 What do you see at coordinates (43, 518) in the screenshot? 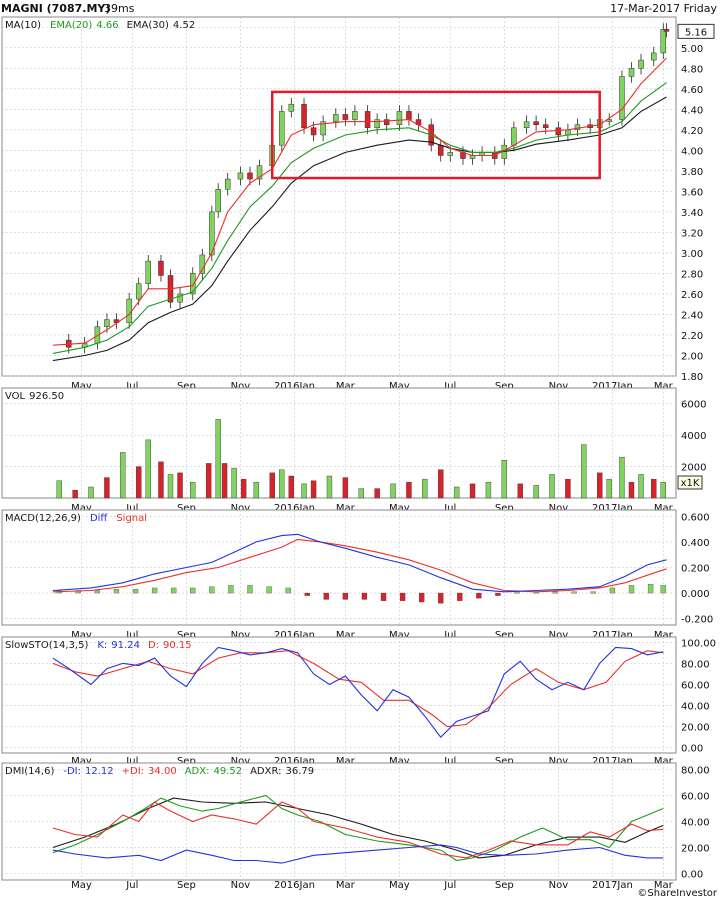
I see `macd-legend-label: MACD(12,26,9)` at bounding box center [43, 518].